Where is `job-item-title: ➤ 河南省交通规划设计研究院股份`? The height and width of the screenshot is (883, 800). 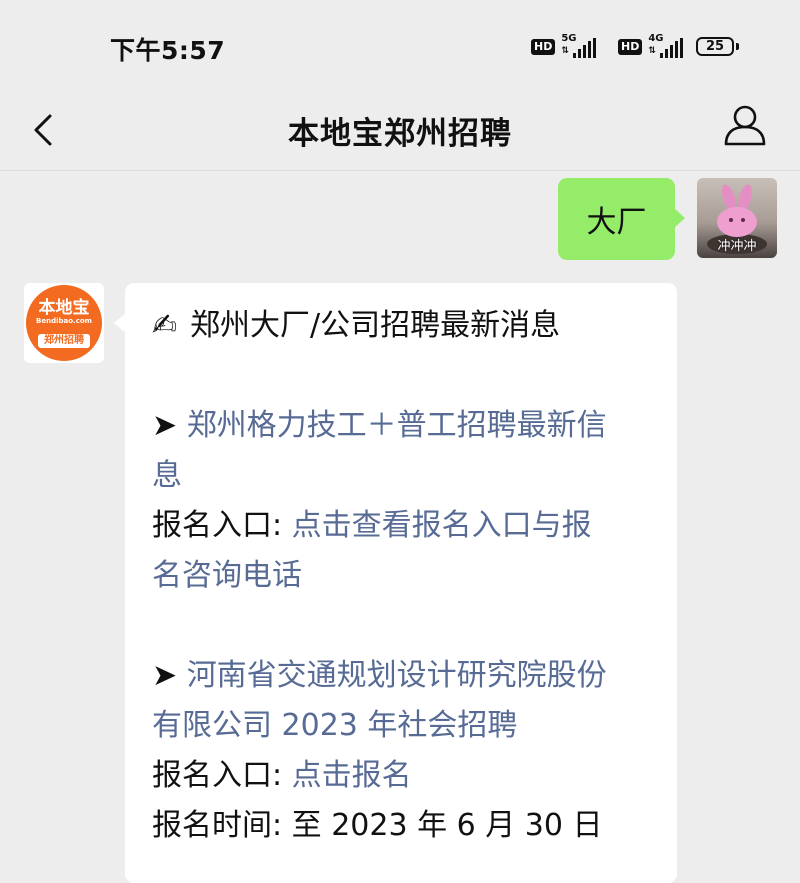 job-item-title: ➤ 河南省交通规划设计研究院股份 is located at coordinates (402, 676).